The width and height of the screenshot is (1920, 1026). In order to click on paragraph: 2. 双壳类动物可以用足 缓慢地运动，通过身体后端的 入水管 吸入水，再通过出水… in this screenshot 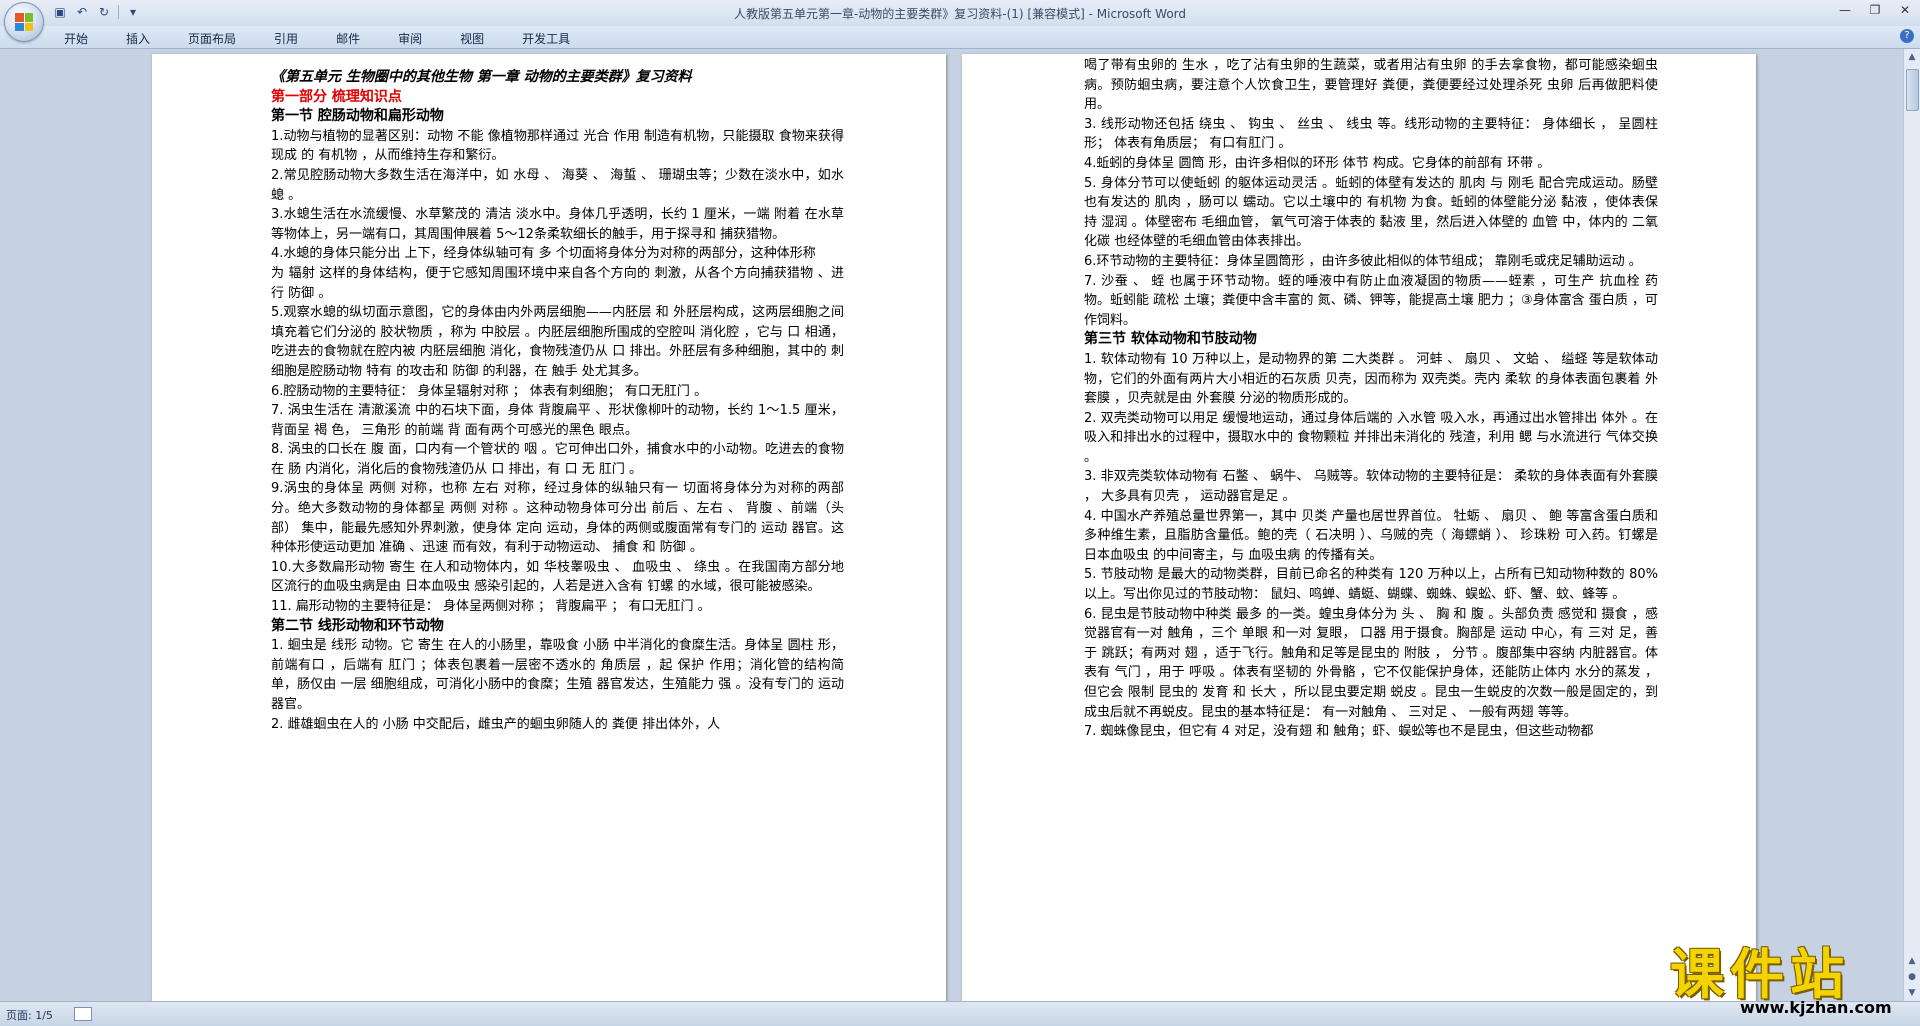, I will do `click(1371, 437)`.